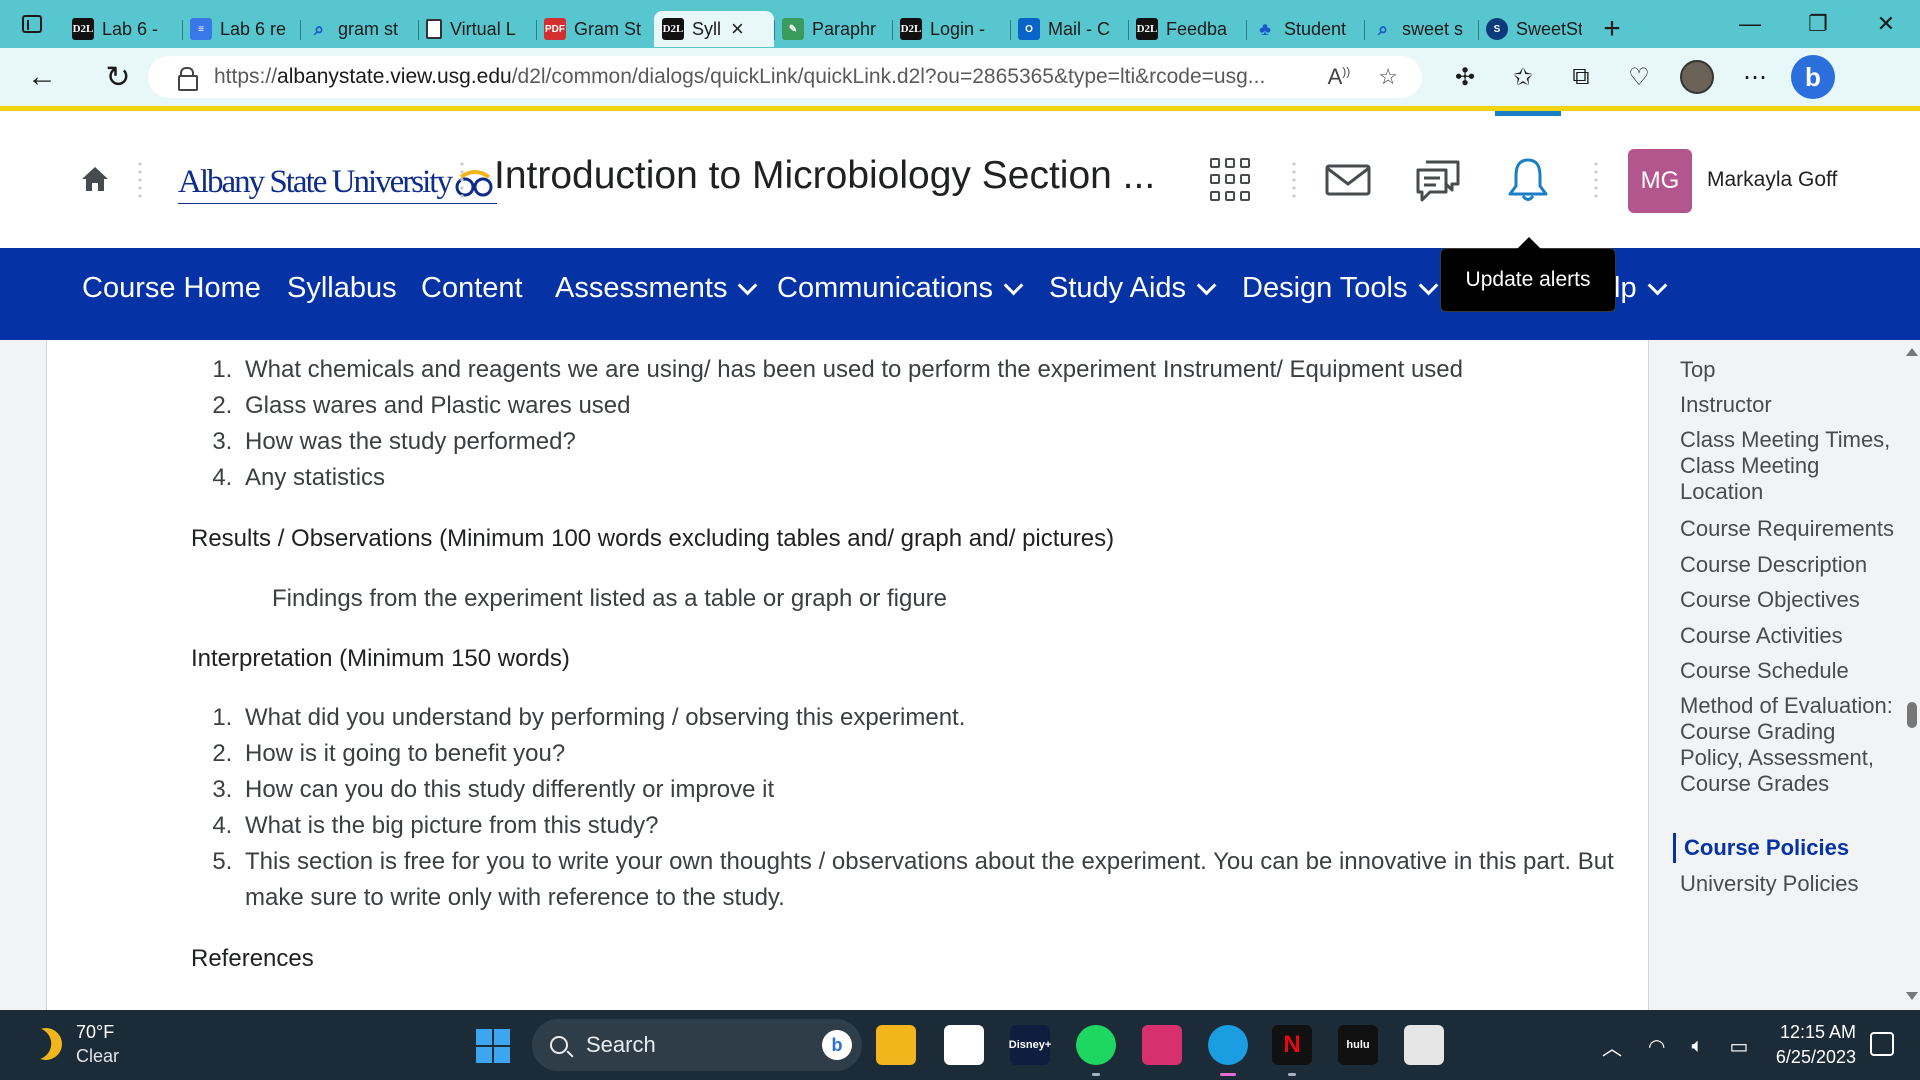 The image size is (1920, 1080). Describe the element at coordinates (74, 1044) in the screenshot. I see `weather-widget: 70°F Clear` at that location.